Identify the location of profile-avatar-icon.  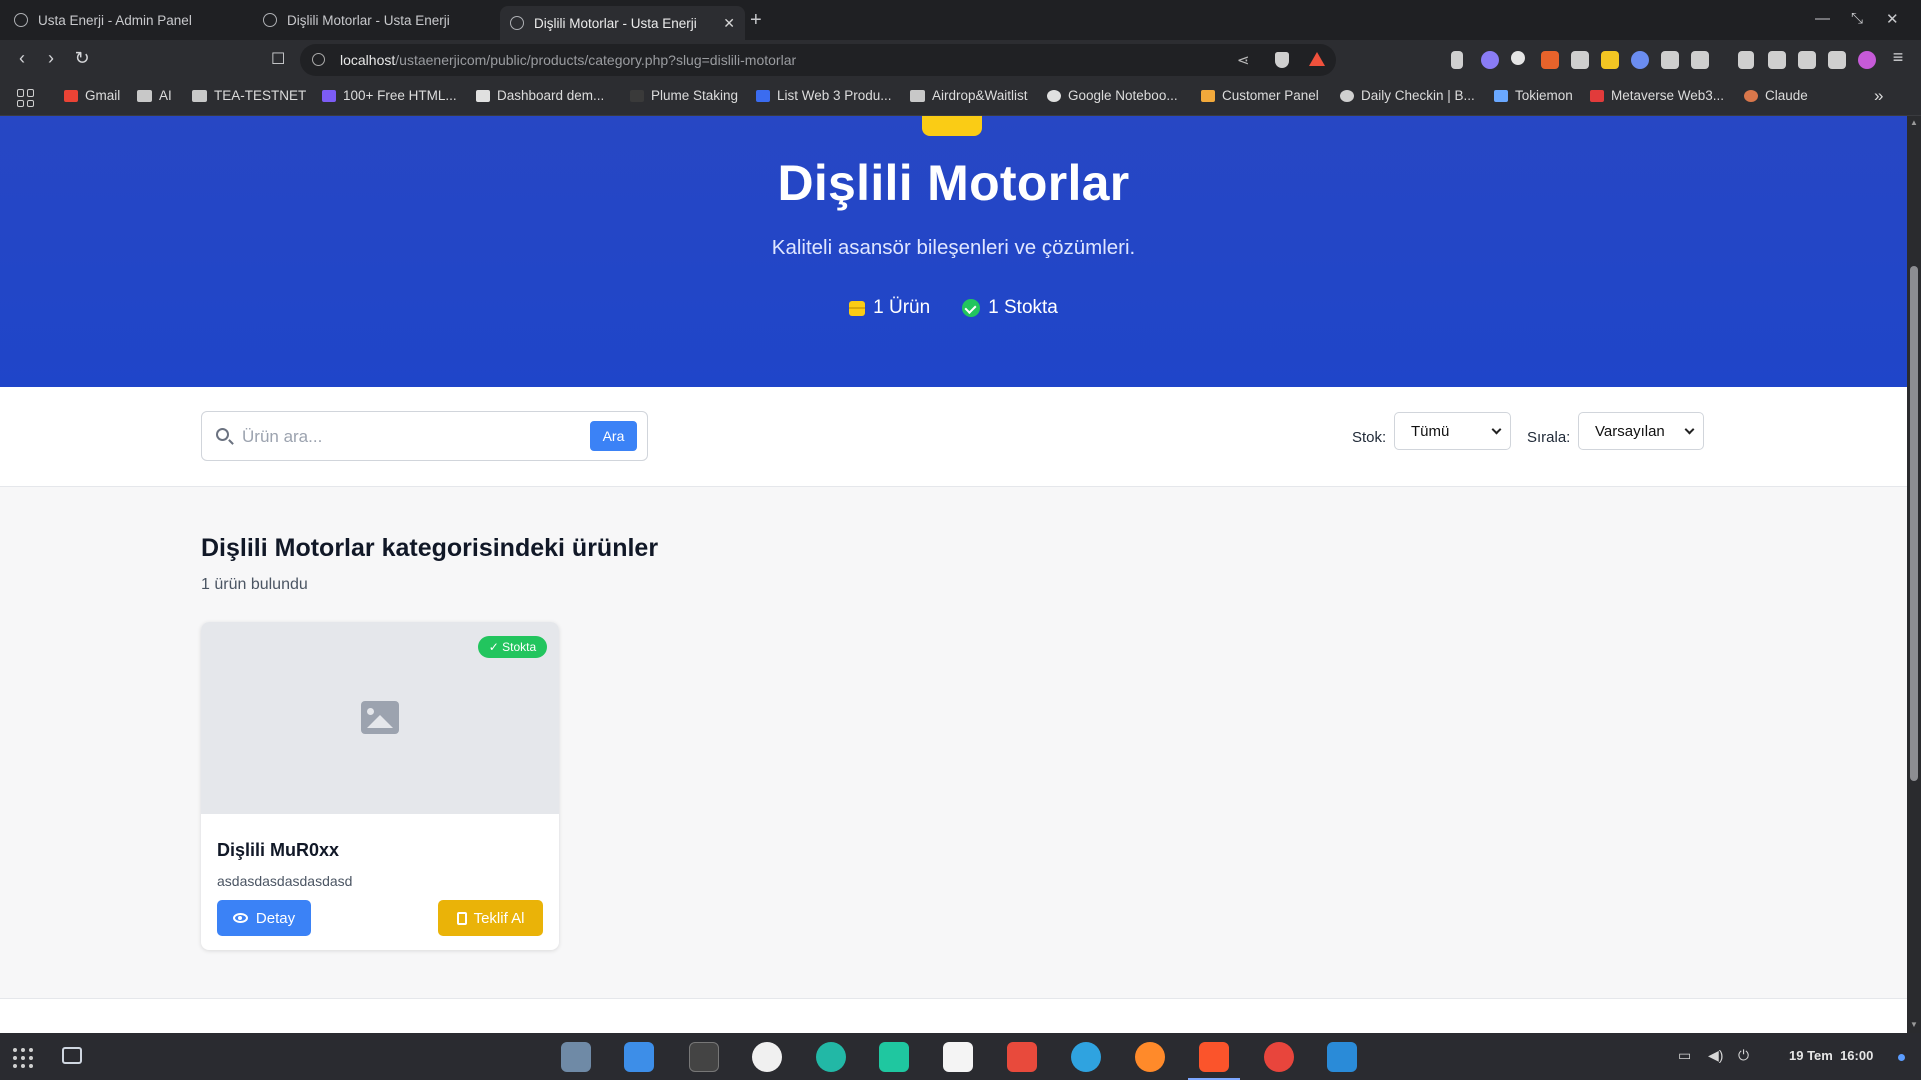
(1867, 60).